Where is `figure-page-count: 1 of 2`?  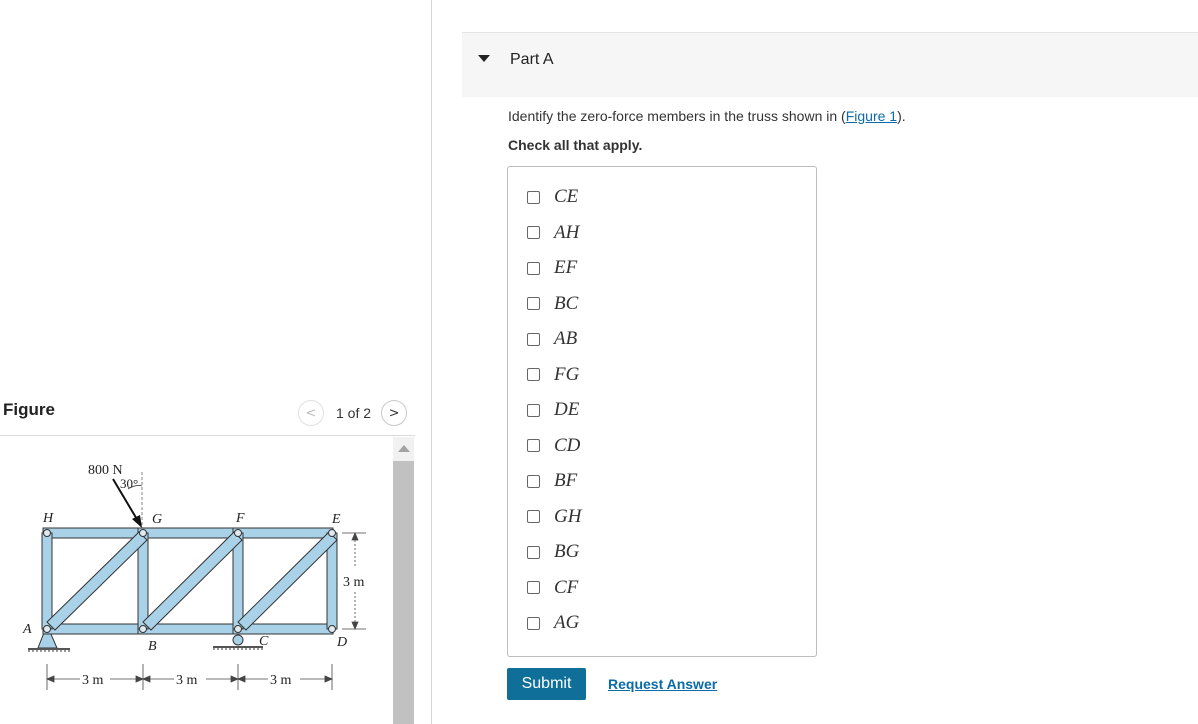 figure-page-count: 1 of 2 is located at coordinates (354, 413).